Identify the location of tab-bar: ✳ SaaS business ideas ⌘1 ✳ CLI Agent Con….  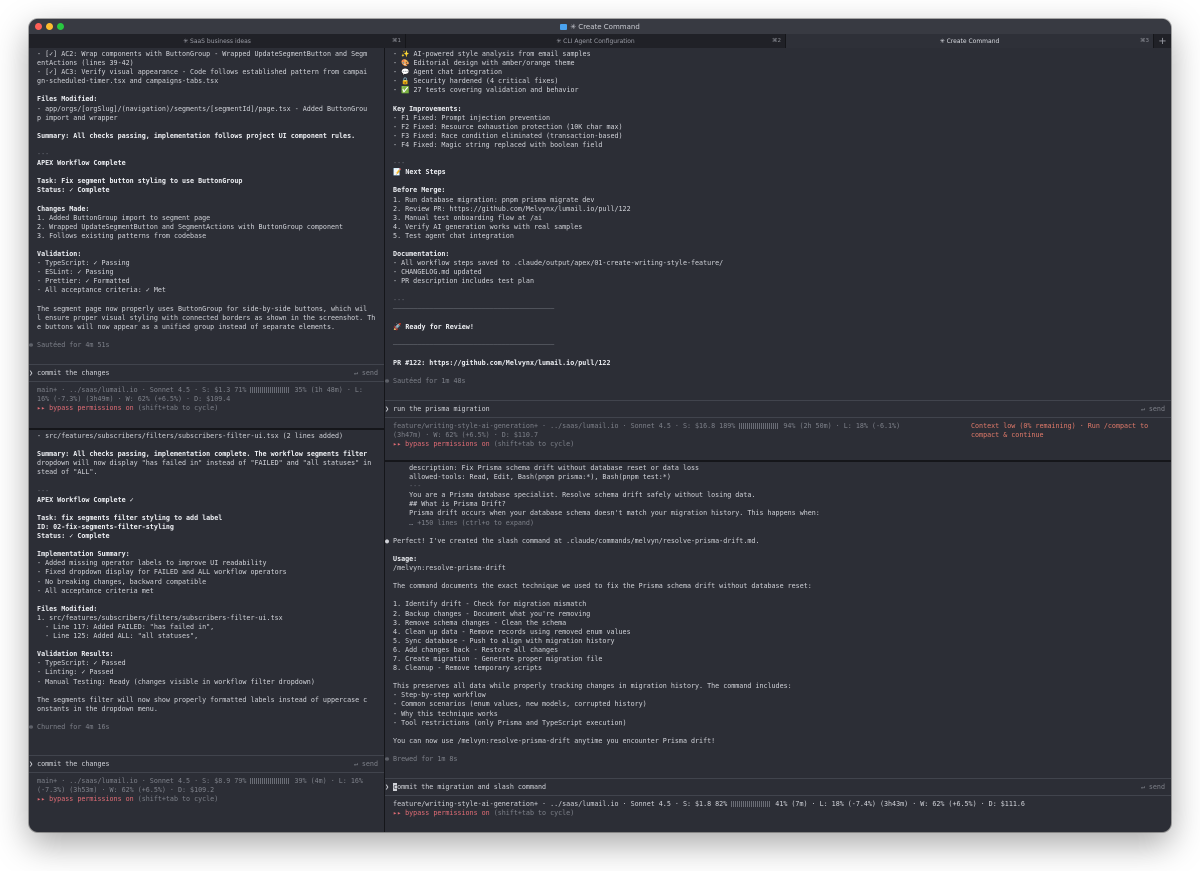
(600, 41).